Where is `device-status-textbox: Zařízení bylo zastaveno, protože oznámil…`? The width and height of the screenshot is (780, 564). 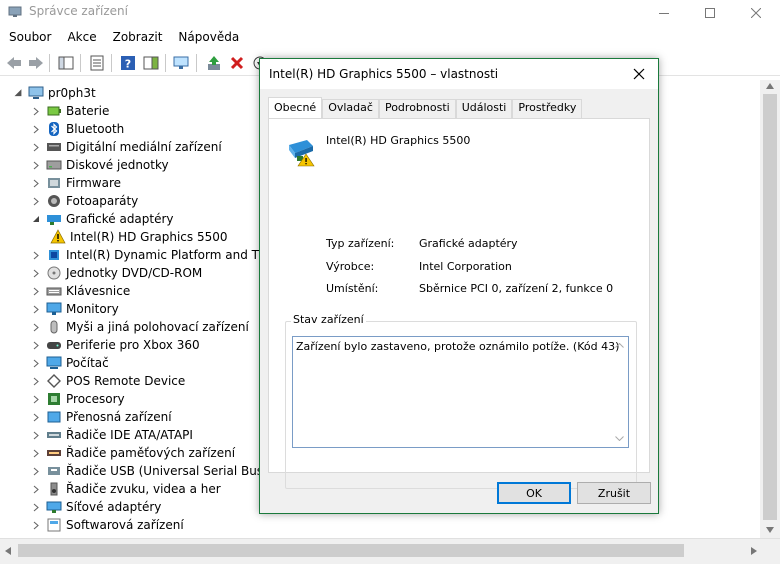
device-status-textbox: Zařízení bylo zastaveno, protože oznámil… is located at coordinates (460, 392).